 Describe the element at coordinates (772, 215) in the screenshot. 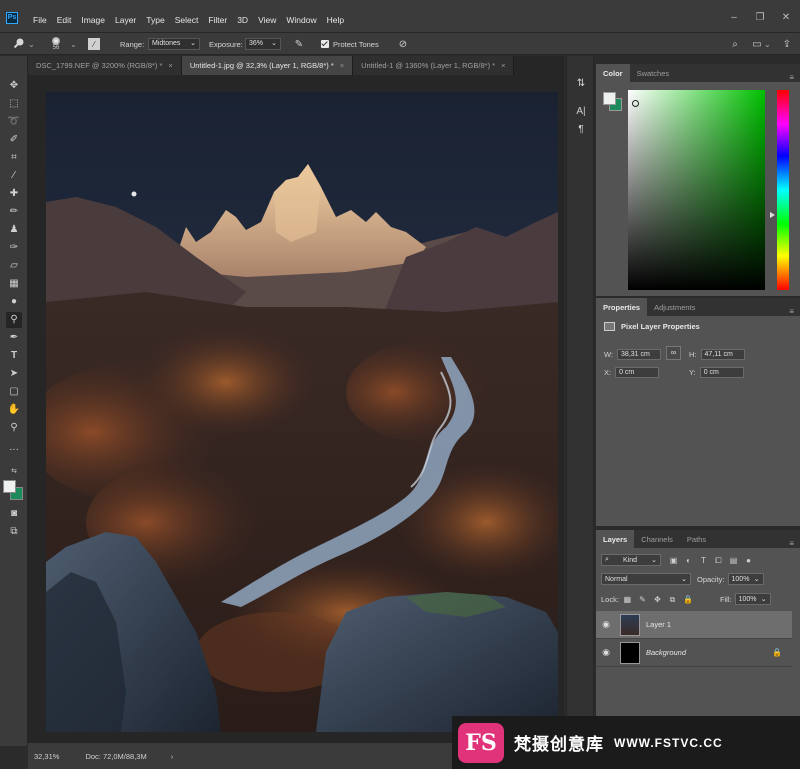

I see `hue-slider-handle` at that location.